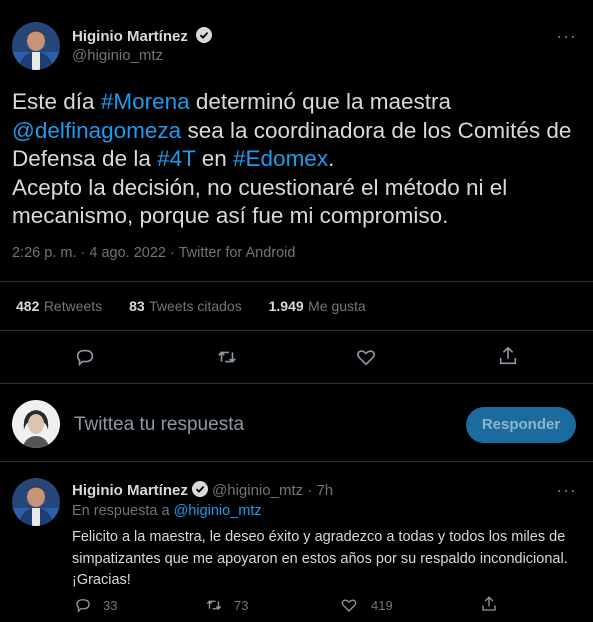 The height and width of the screenshot is (622, 593). I want to click on reply-context-handle: @higinio_mtz, so click(218, 511).